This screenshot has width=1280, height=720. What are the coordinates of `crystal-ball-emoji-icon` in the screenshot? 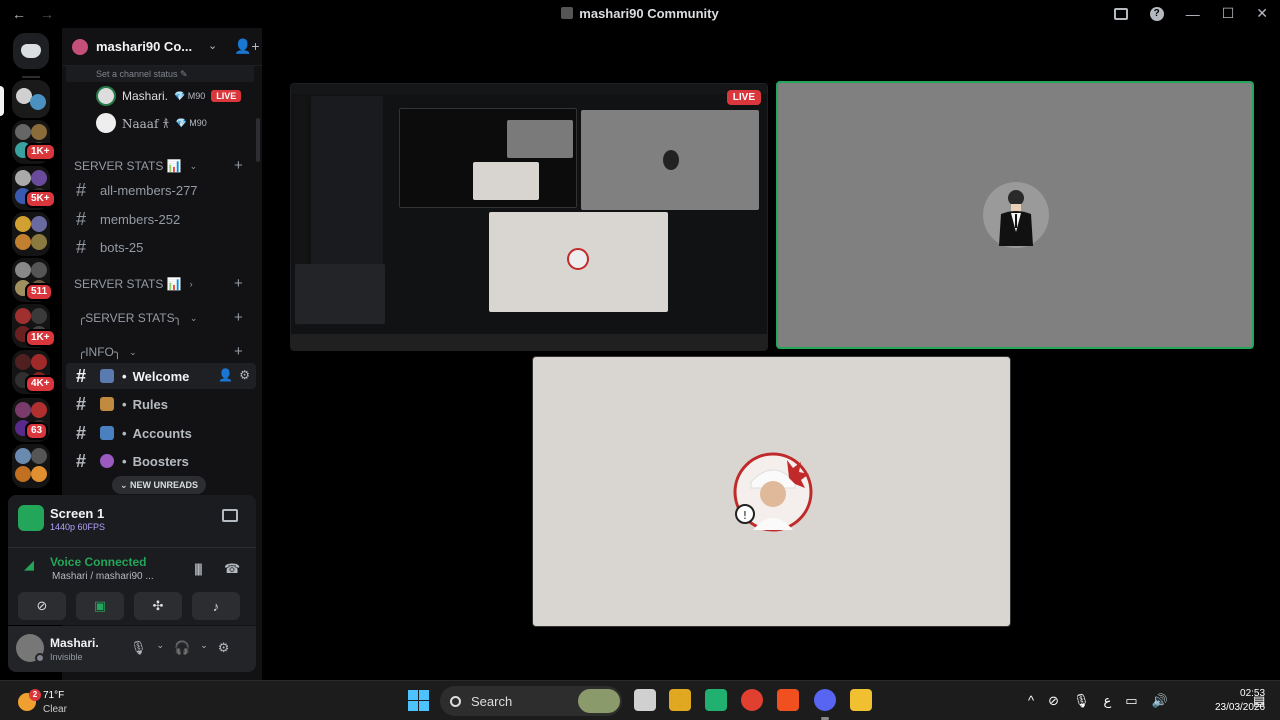 It's located at (107, 461).